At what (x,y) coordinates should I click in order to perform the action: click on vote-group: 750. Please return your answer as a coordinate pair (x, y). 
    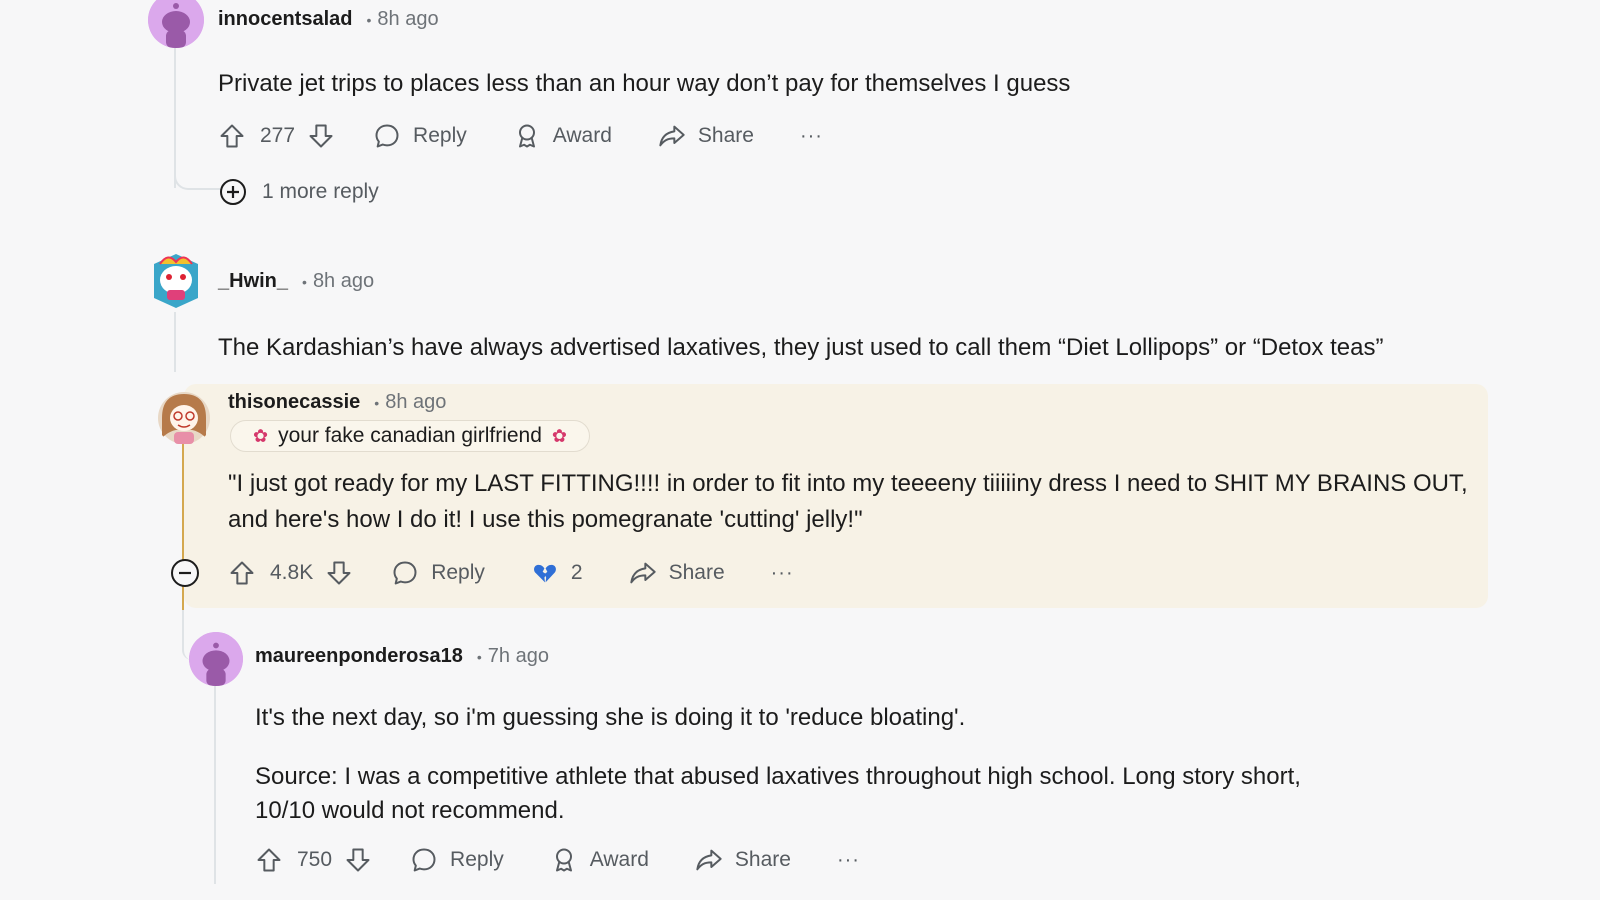
    Looking at the image, I should click on (313, 860).